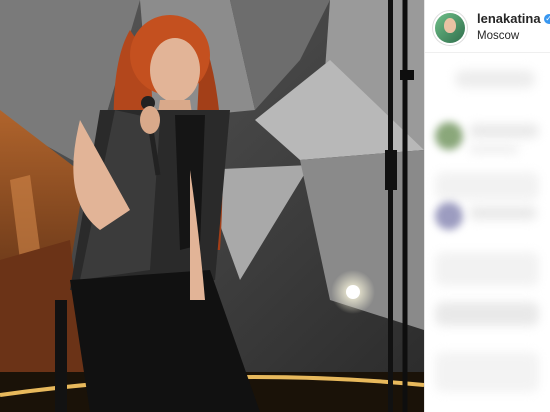 Image resolution: width=550 pixels, height=412 pixels. I want to click on username-row: lenakatina ✓, so click(513, 19).